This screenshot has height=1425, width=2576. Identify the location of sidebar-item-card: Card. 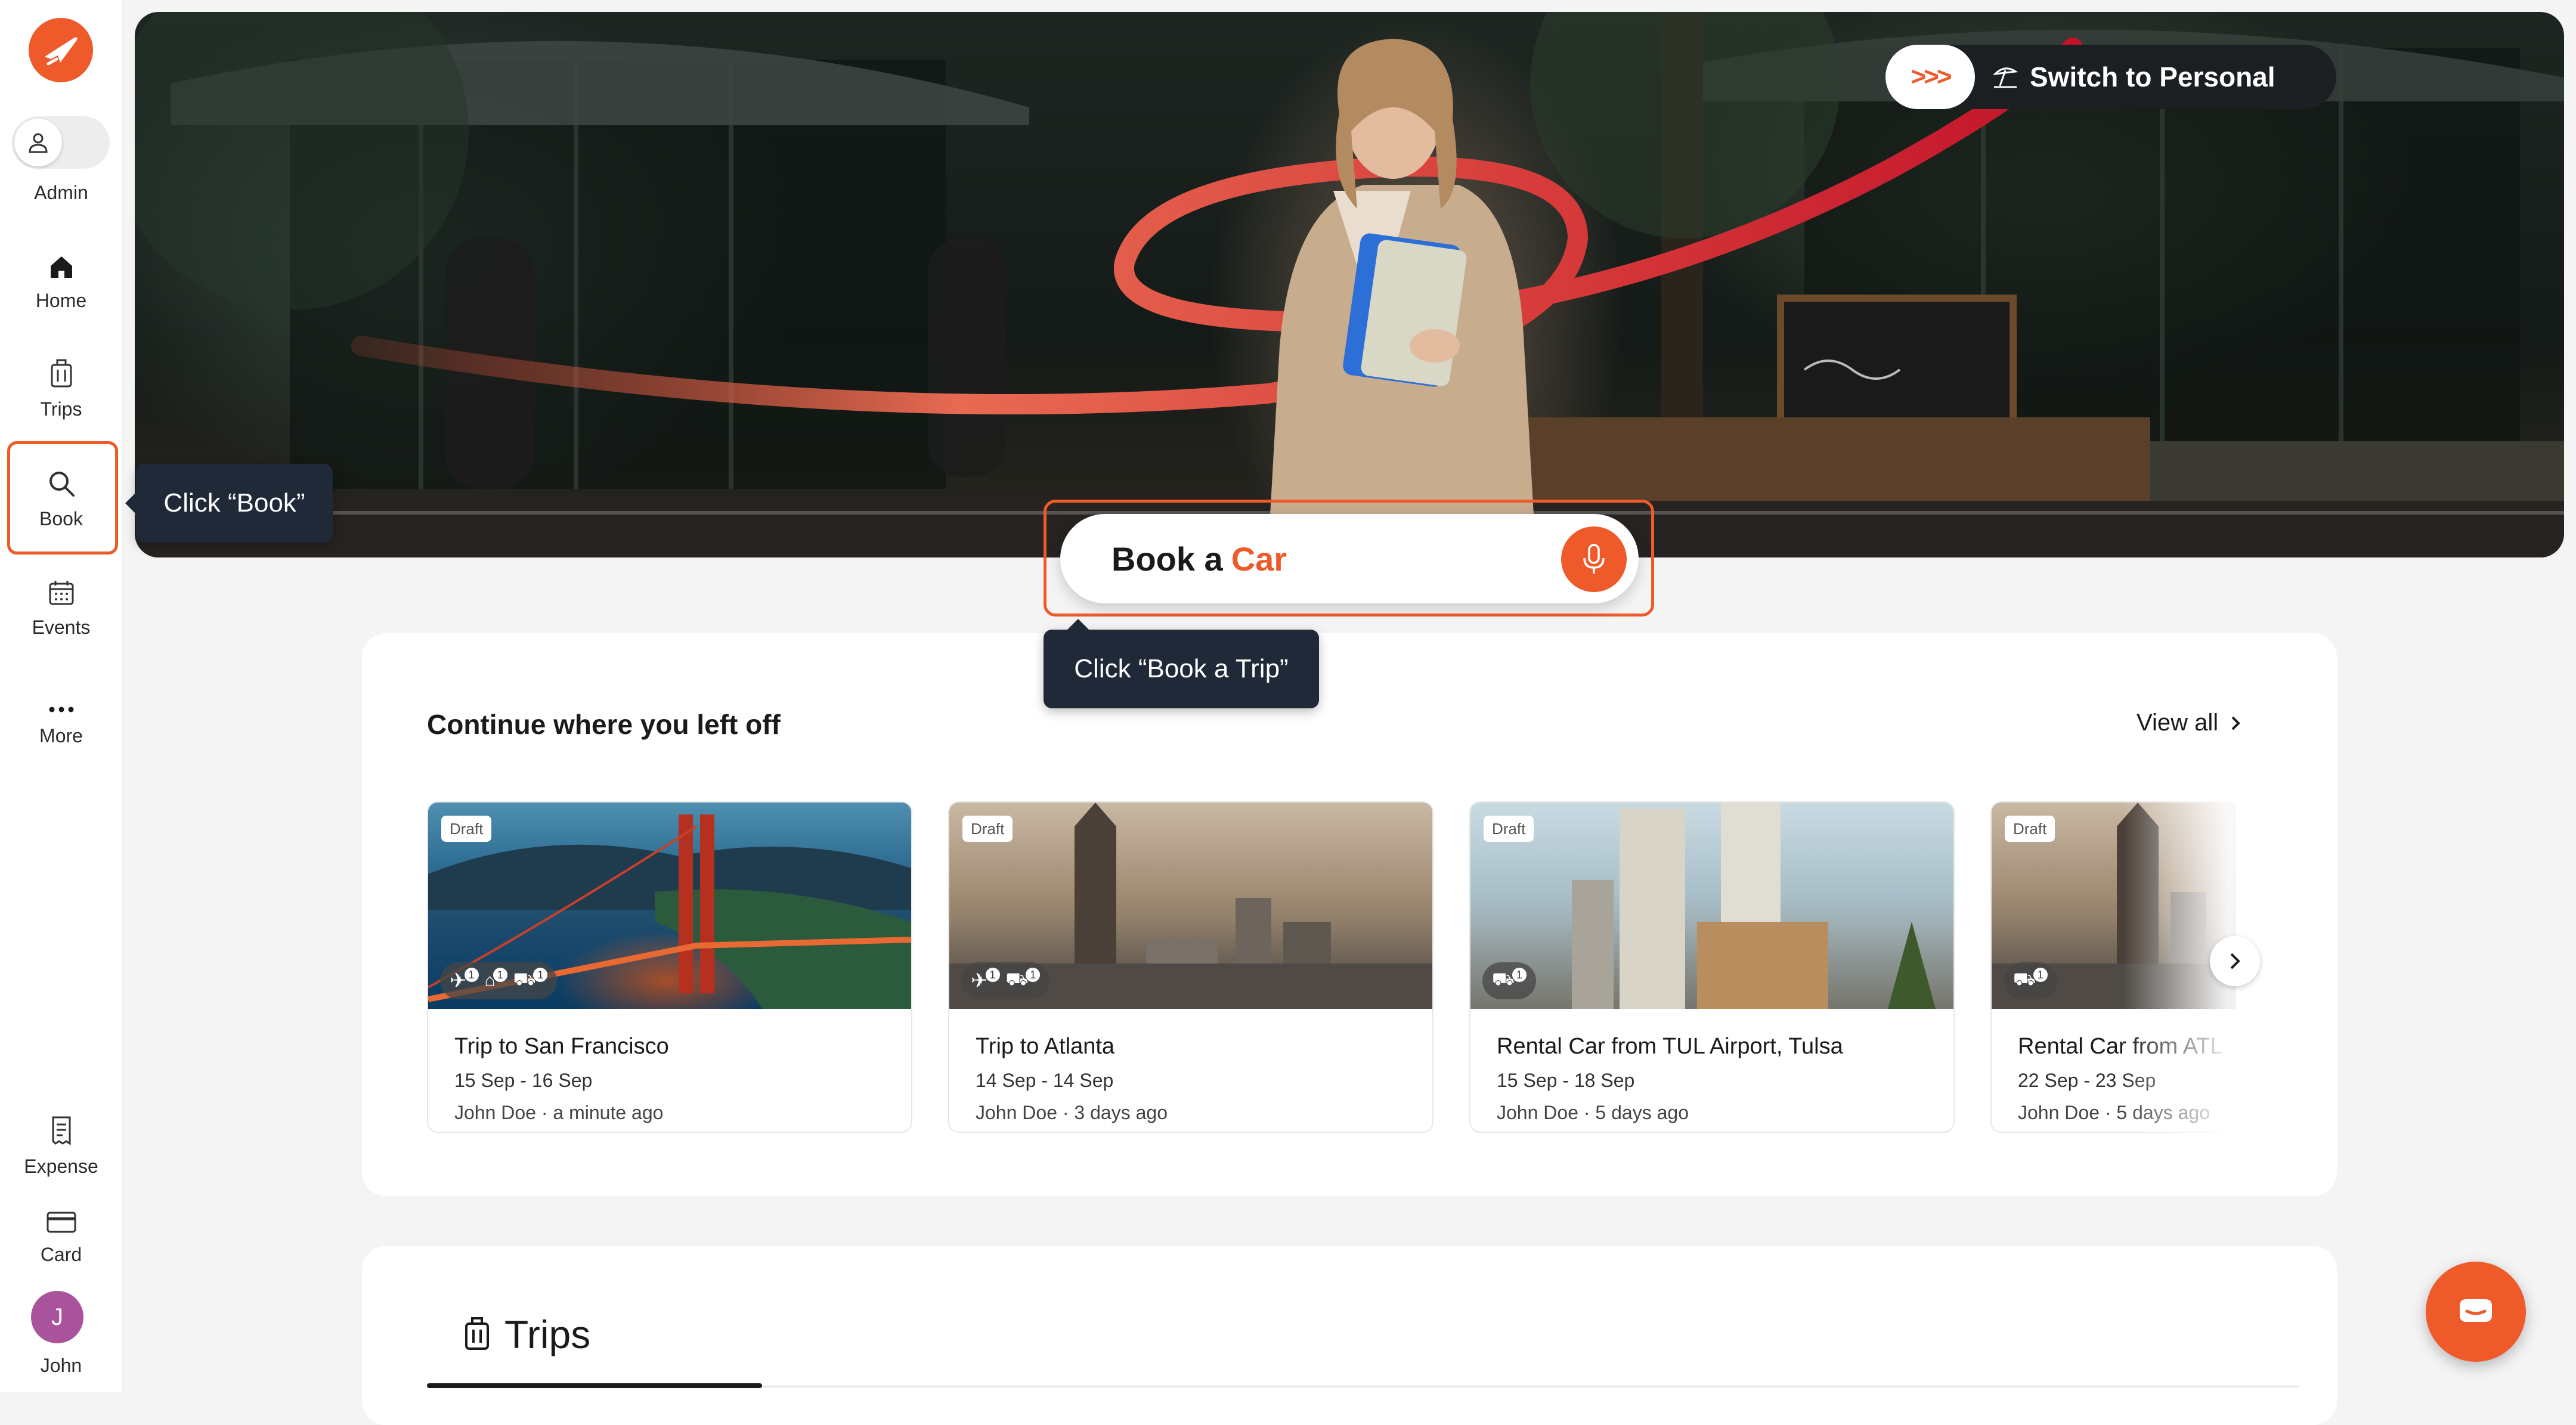
(61, 1246).